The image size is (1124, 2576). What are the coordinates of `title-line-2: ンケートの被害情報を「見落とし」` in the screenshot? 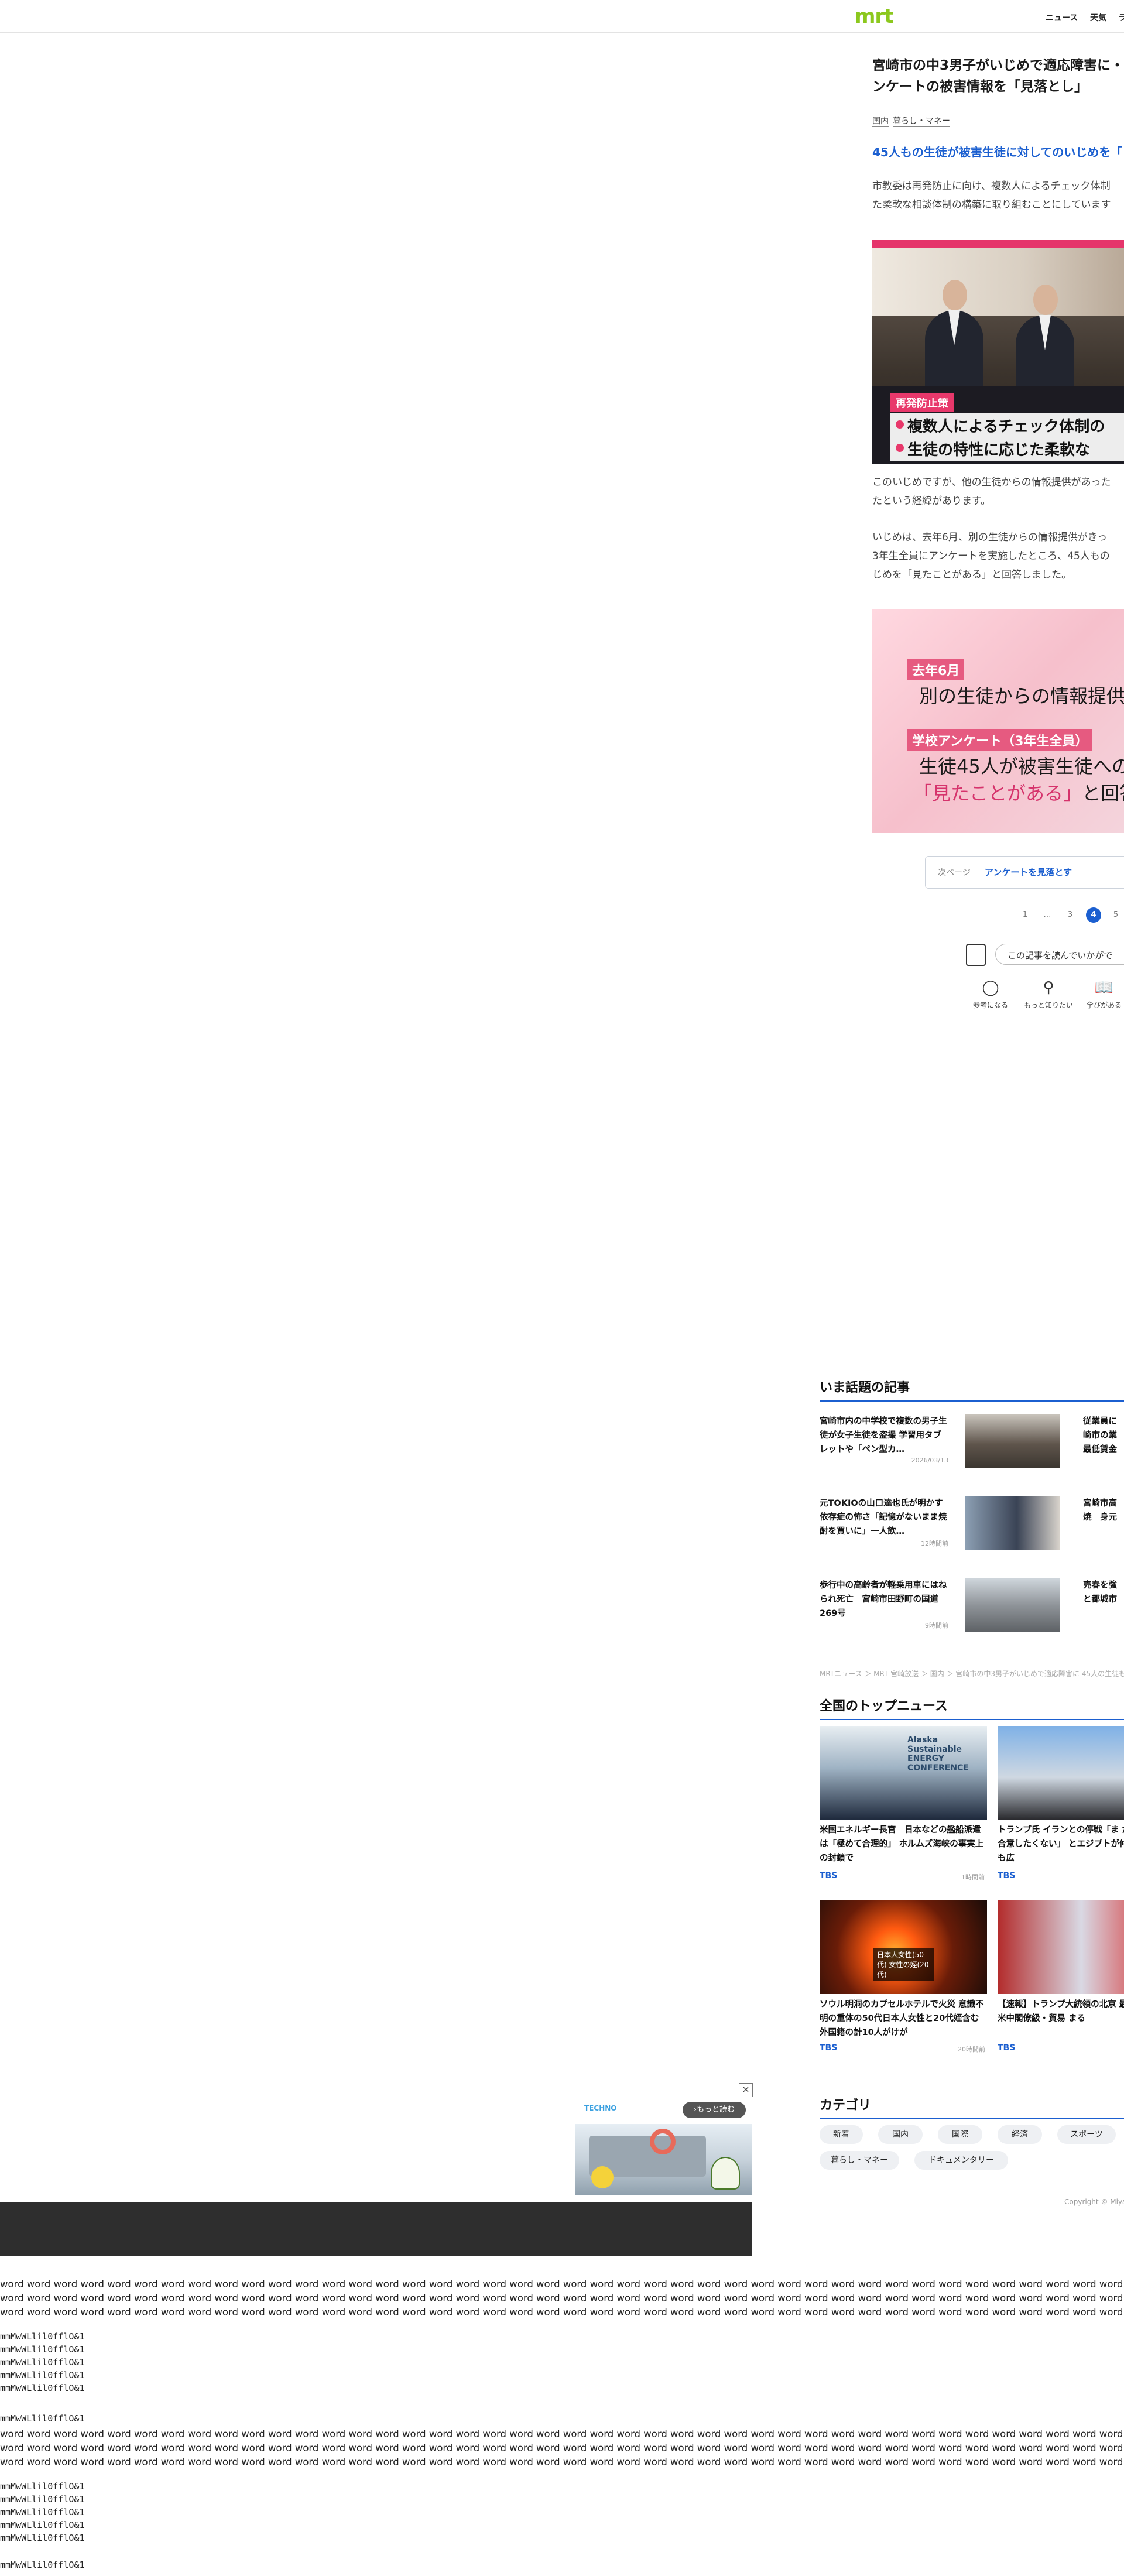 It's located at (980, 86).